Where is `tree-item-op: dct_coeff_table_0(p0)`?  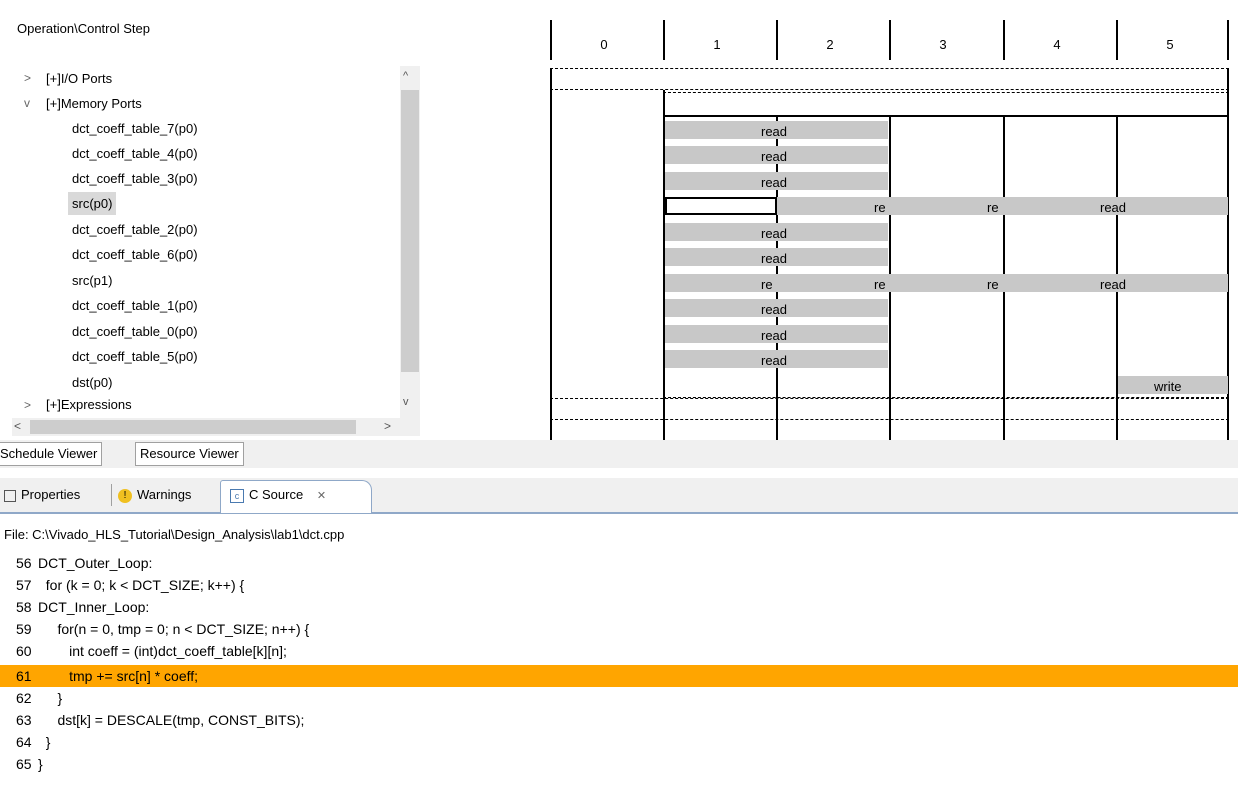 tree-item-op: dct_coeff_table_0(p0) is located at coordinates (135, 331).